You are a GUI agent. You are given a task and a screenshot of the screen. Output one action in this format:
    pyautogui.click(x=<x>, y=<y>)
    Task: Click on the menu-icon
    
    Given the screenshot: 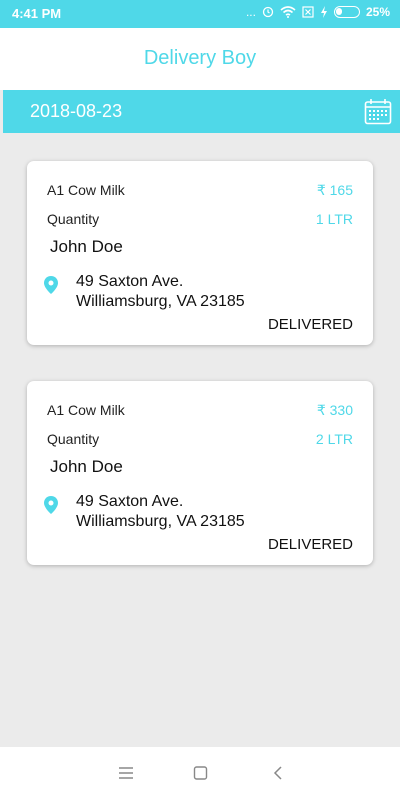 What is the action you would take?
    pyautogui.click(x=126, y=773)
    